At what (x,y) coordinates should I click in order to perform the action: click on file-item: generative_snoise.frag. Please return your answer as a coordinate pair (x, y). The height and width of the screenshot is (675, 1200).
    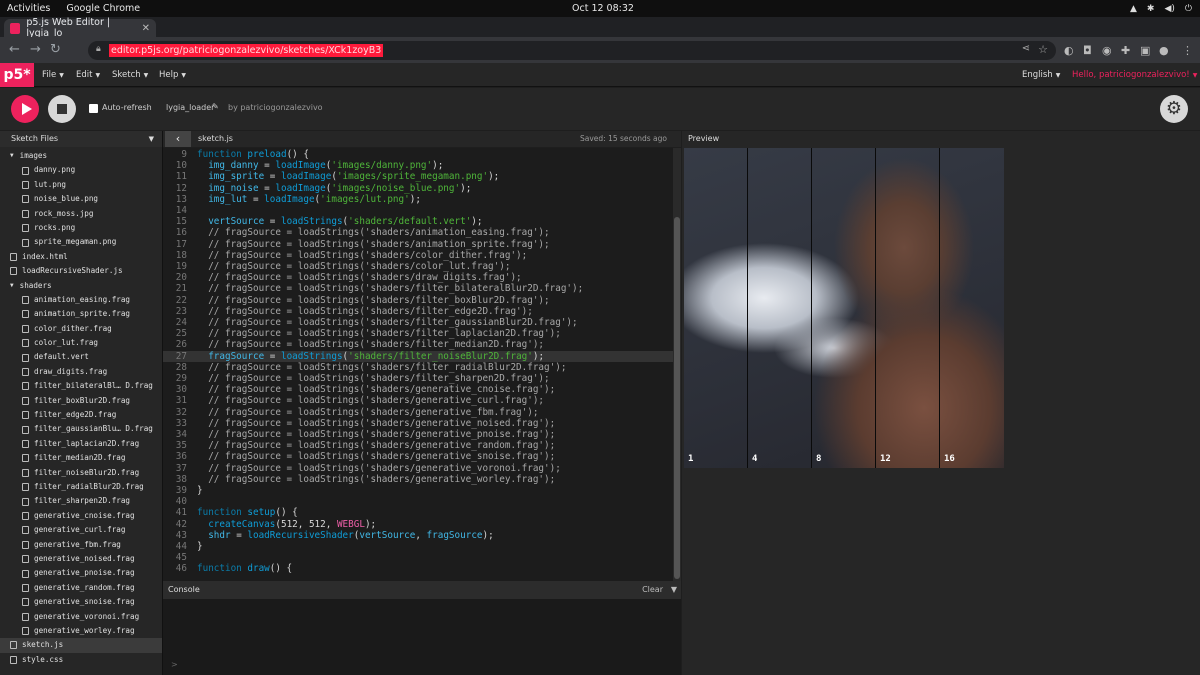
    Looking at the image, I should click on (81, 602).